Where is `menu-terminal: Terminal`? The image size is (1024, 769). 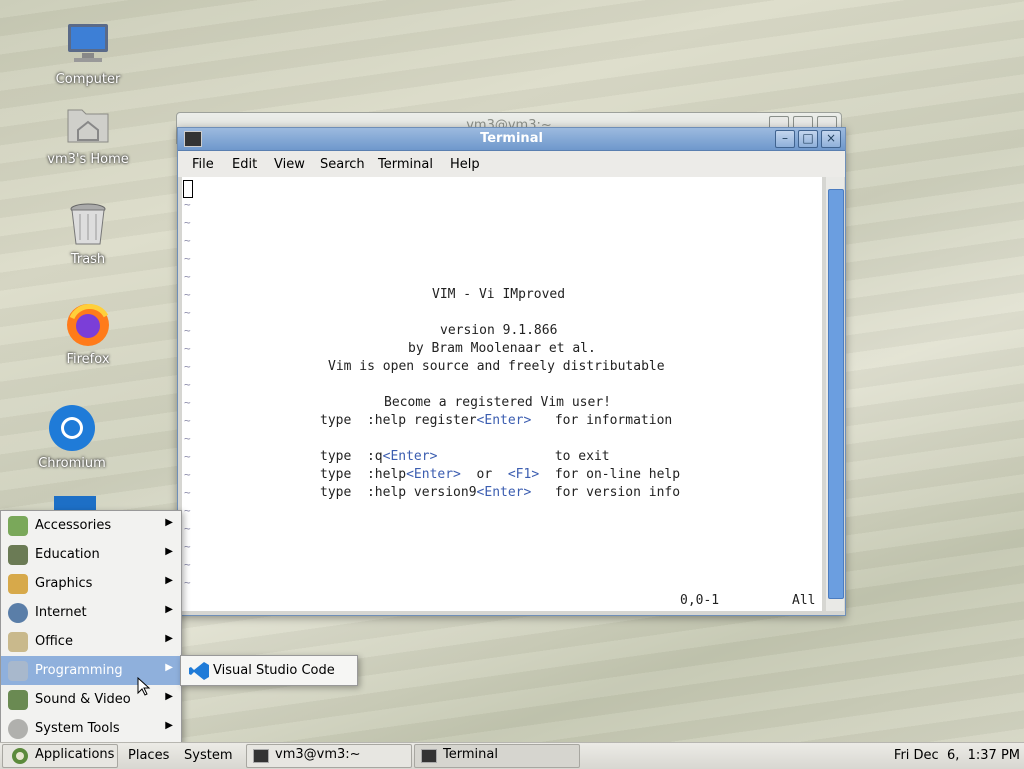
menu-terminal: Terminal is located at coordinates (405, 164).